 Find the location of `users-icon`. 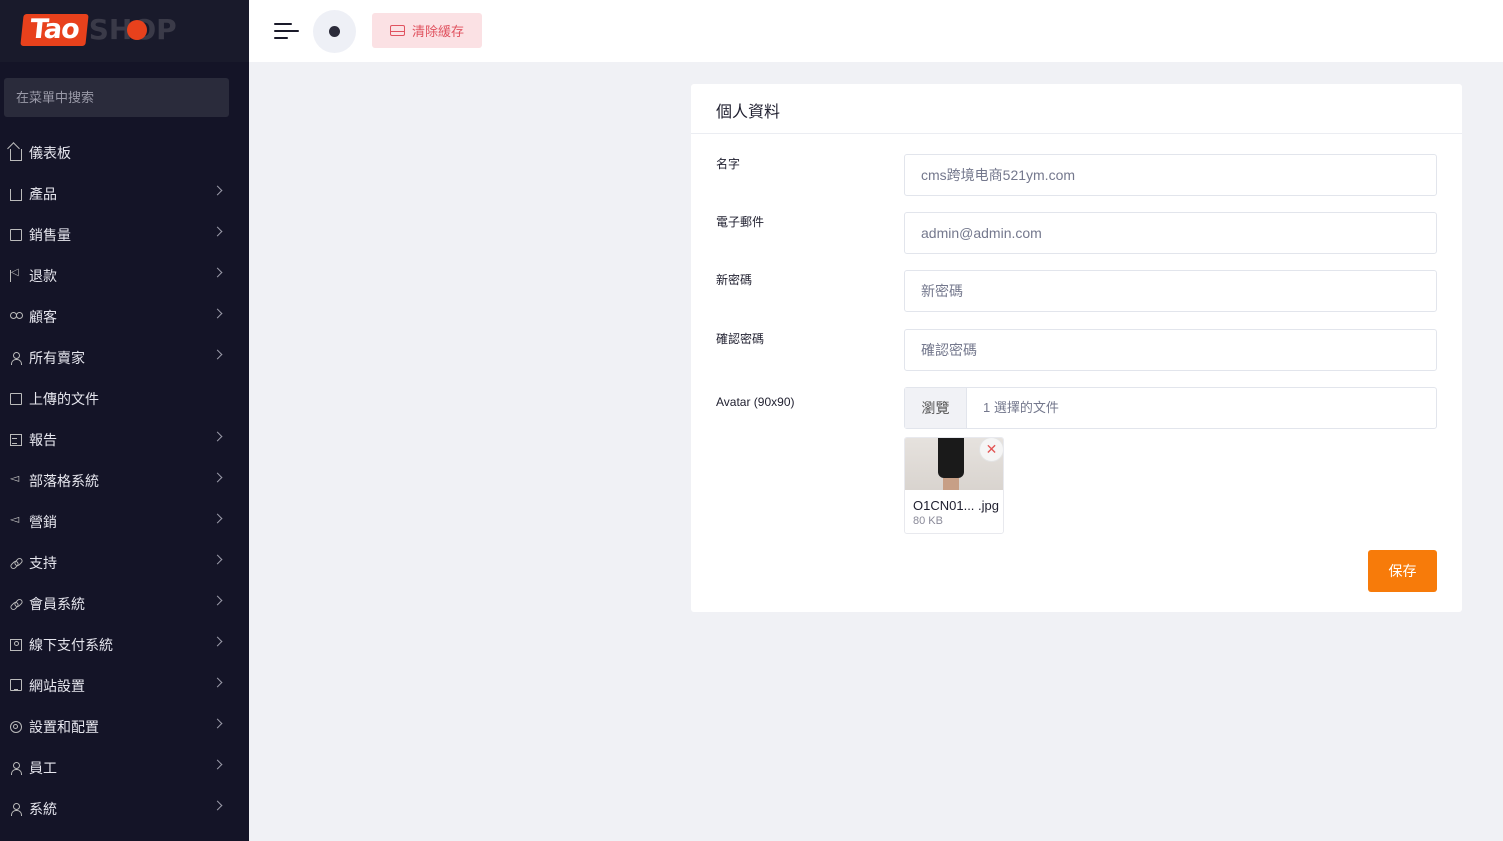

users-icon is located at coordinates (16, 317).